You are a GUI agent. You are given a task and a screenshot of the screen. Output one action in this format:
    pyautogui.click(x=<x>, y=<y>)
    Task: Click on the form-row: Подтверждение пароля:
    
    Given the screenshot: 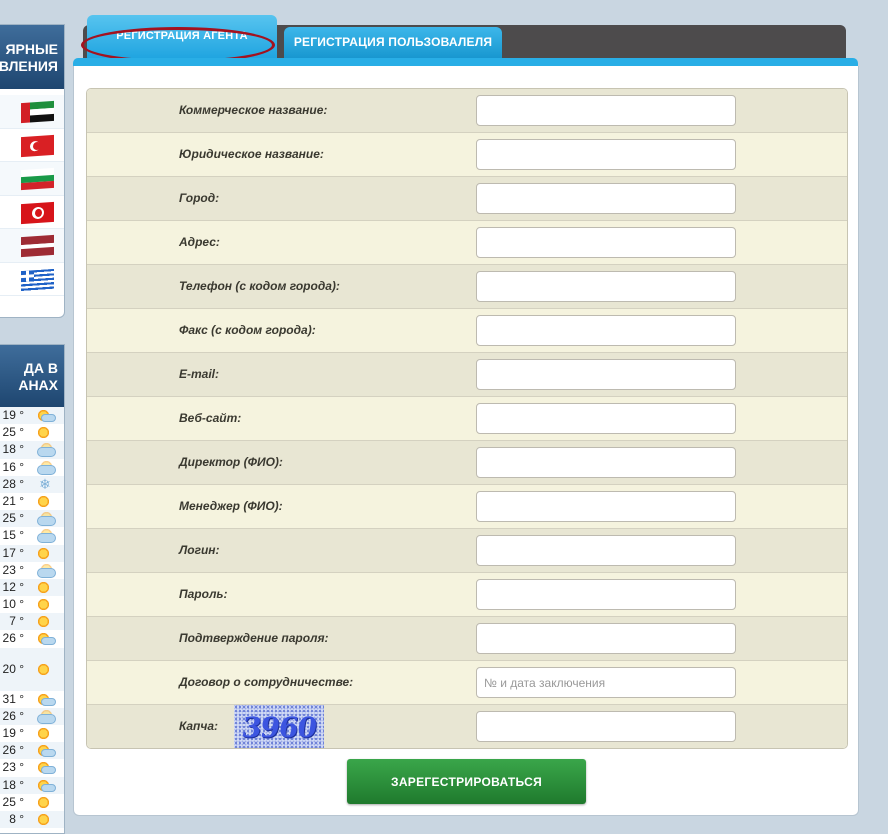 What is the action you would take?
    pyautogui.click(x=467, y=639)
    